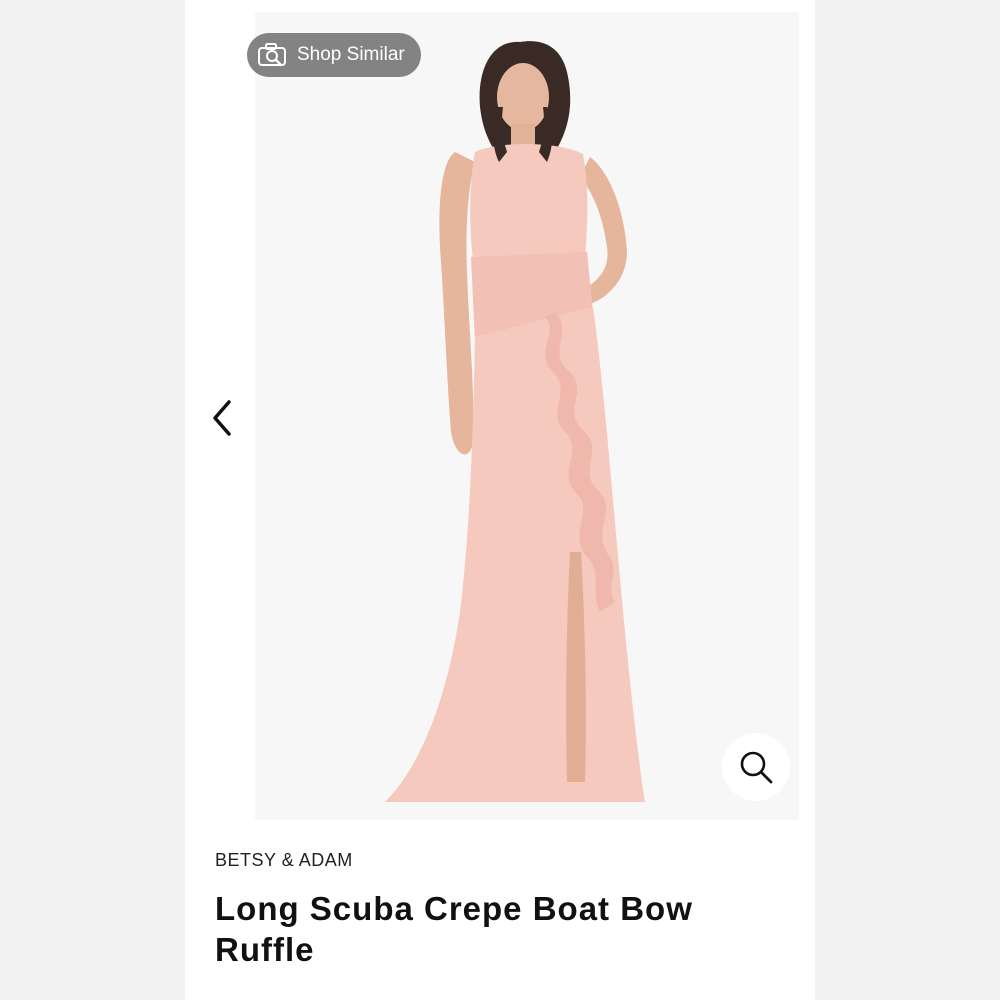 The width and height of the screenshot is (1000, 1000). I want to click on zoom-button, so click(756, 767).